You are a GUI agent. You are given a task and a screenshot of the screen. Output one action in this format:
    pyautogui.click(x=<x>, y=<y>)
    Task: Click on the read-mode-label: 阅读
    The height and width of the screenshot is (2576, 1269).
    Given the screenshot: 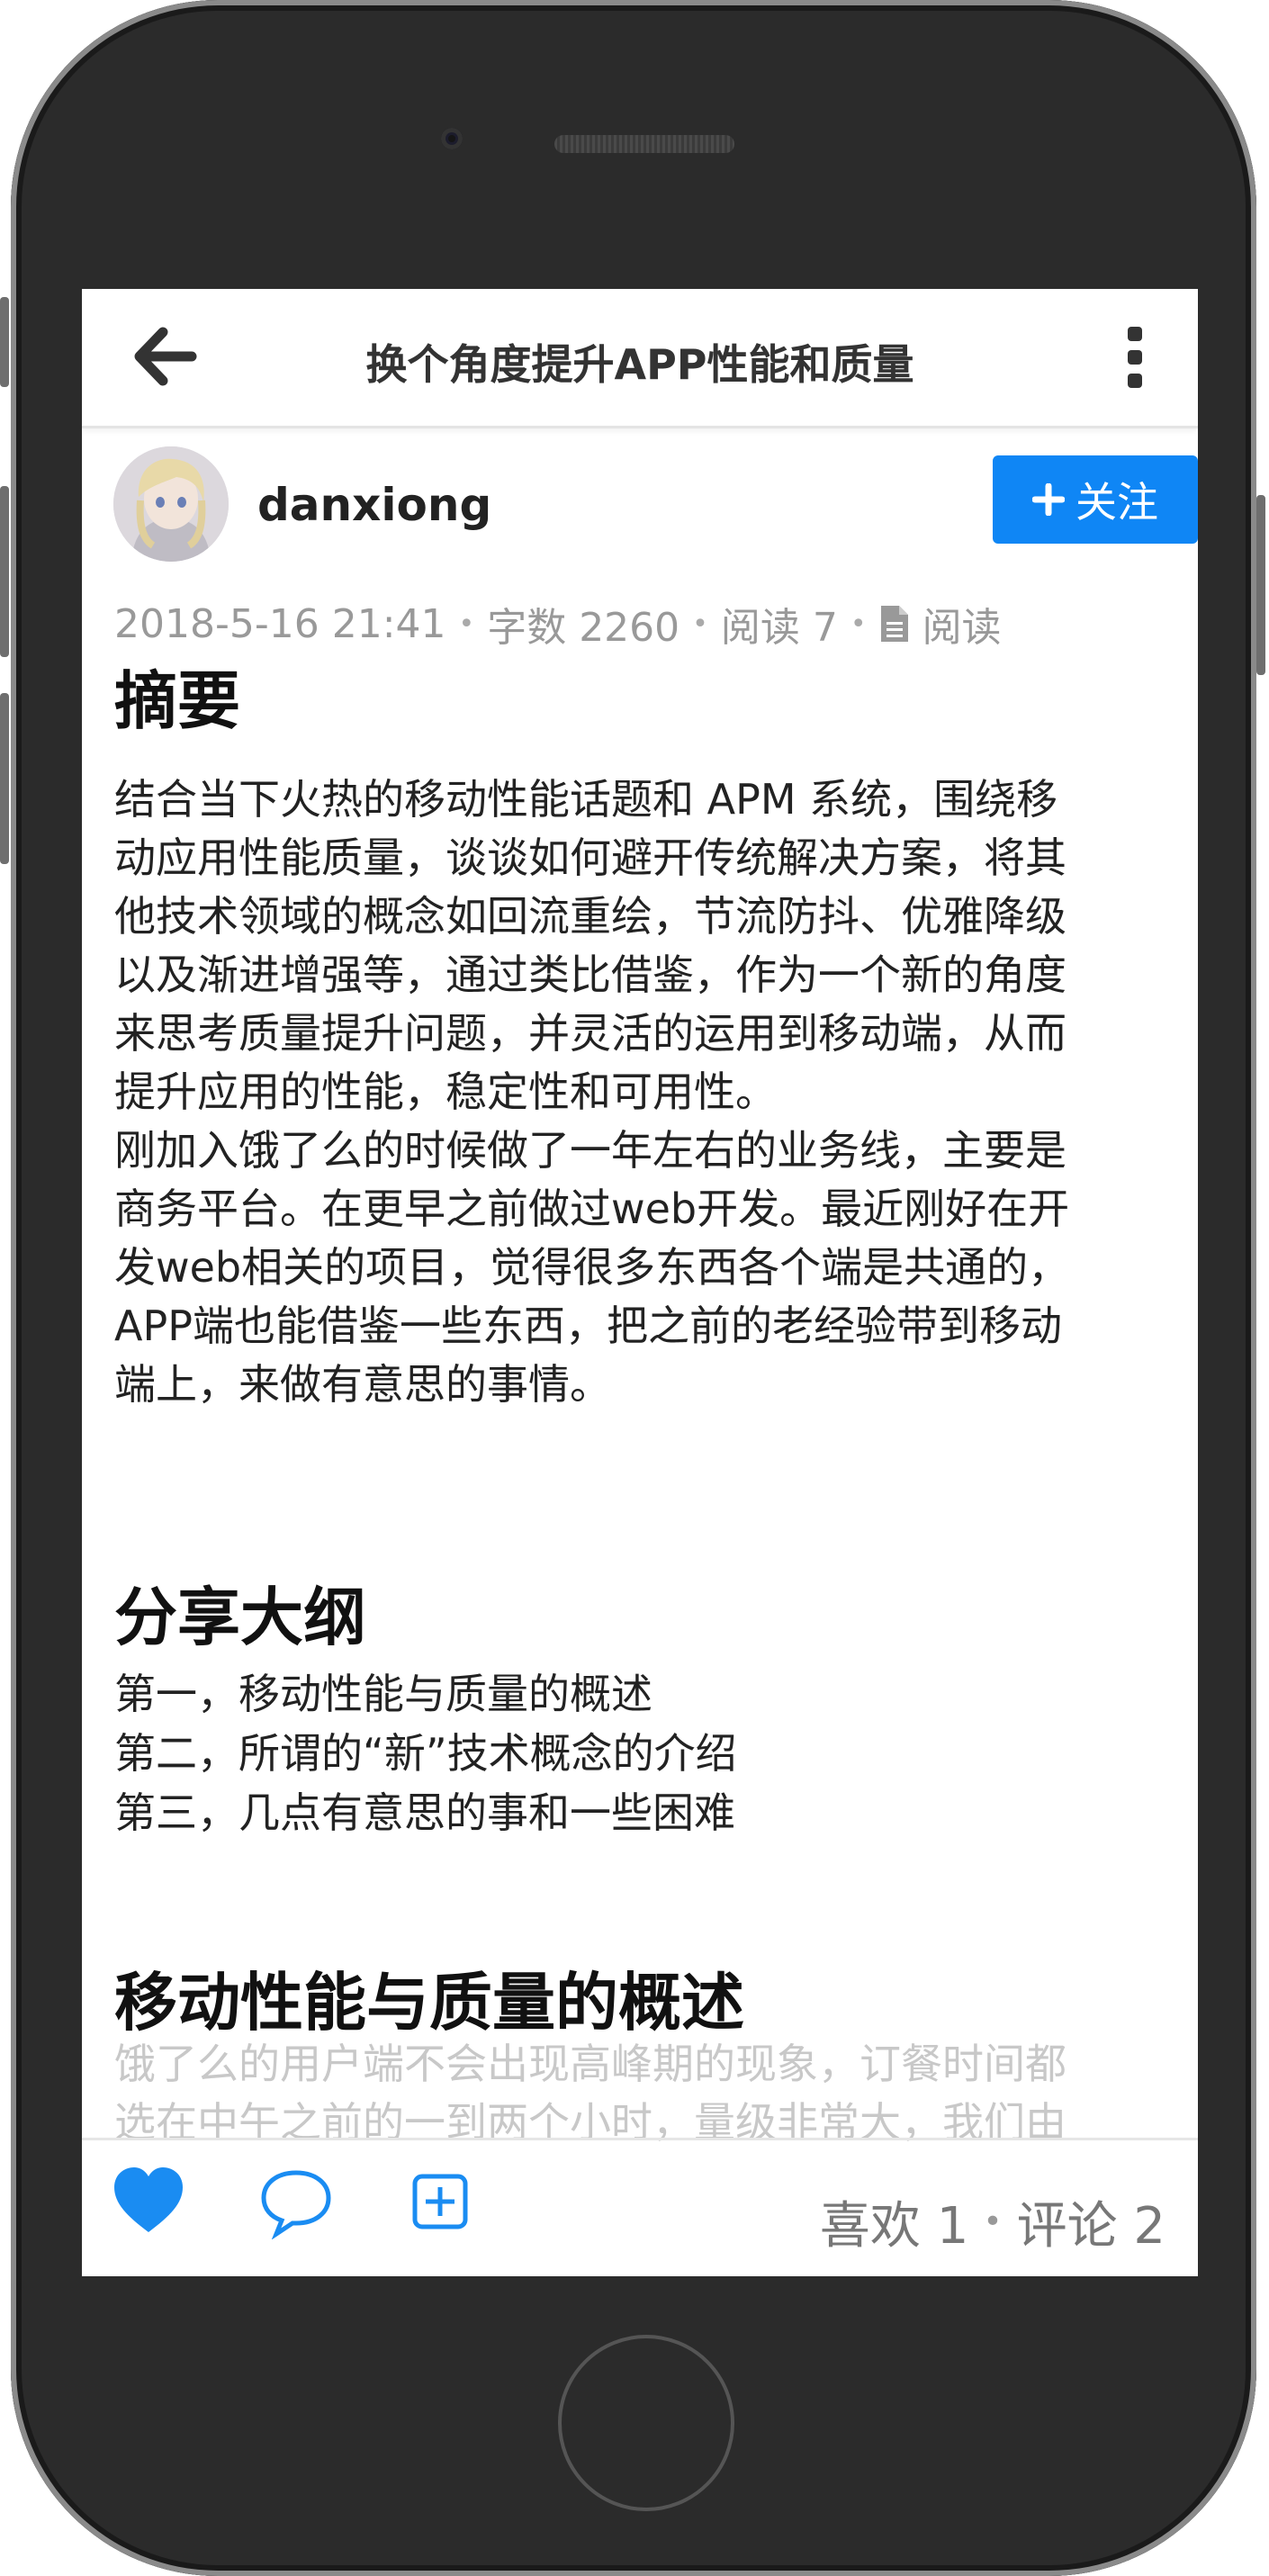 What is the action you would take?
    pyautogui.click(x=962, y=624)
    